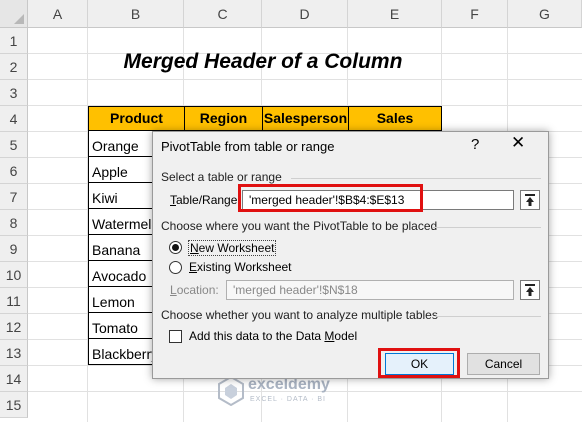 This screenshot has width=582, height=422. What do you see at coordinates (14, 14) in the screenshot?
I see `select-all-corner` at bounding box center [14, 14].